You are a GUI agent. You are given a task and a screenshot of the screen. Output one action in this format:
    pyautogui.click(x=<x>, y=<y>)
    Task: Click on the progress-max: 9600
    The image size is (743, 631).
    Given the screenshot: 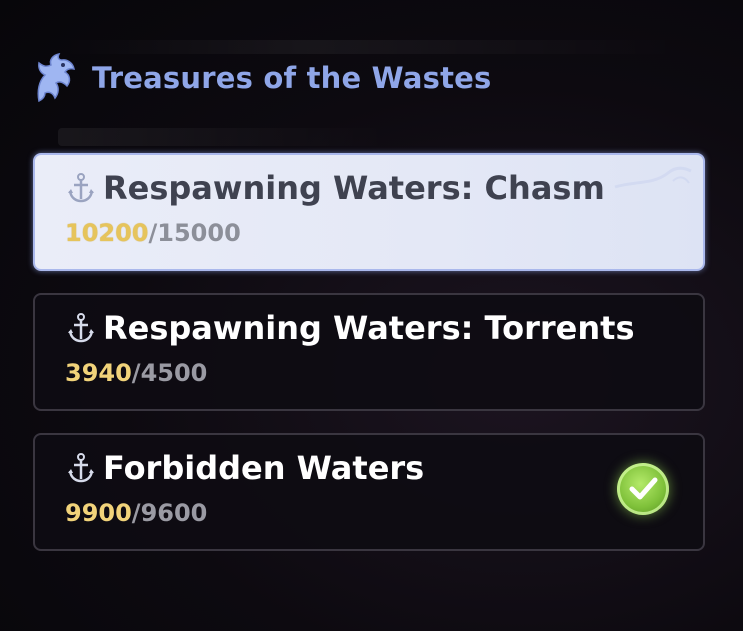 What is the action you would take?
    pyautogui.click(x=174, y=513)
    